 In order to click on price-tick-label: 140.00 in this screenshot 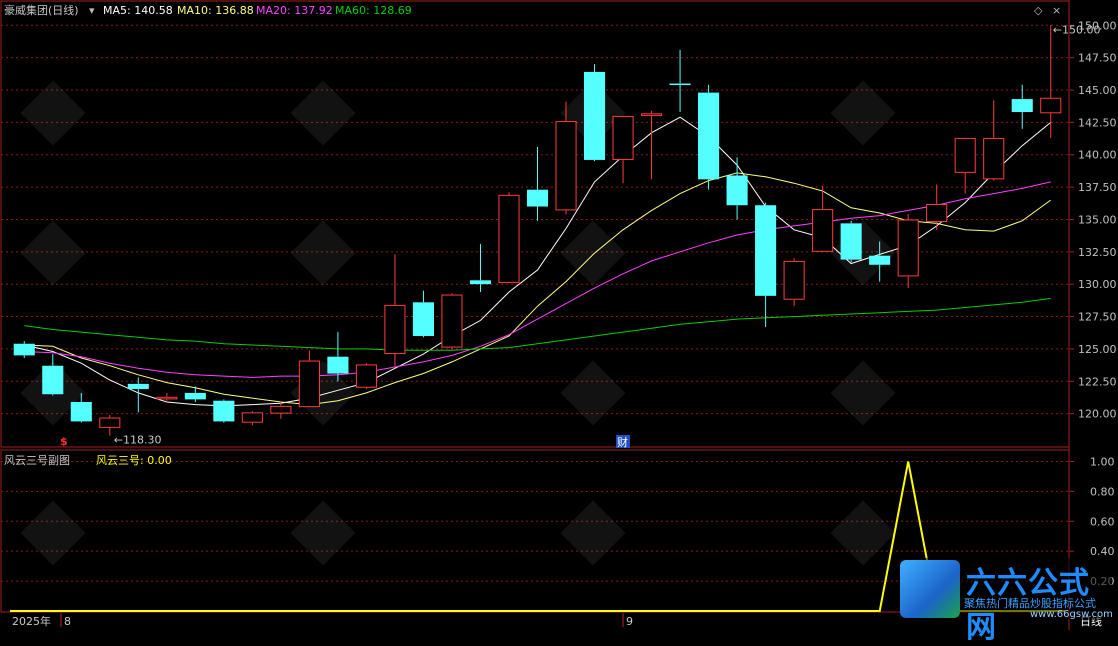, I will do `click(1097, 155)`.